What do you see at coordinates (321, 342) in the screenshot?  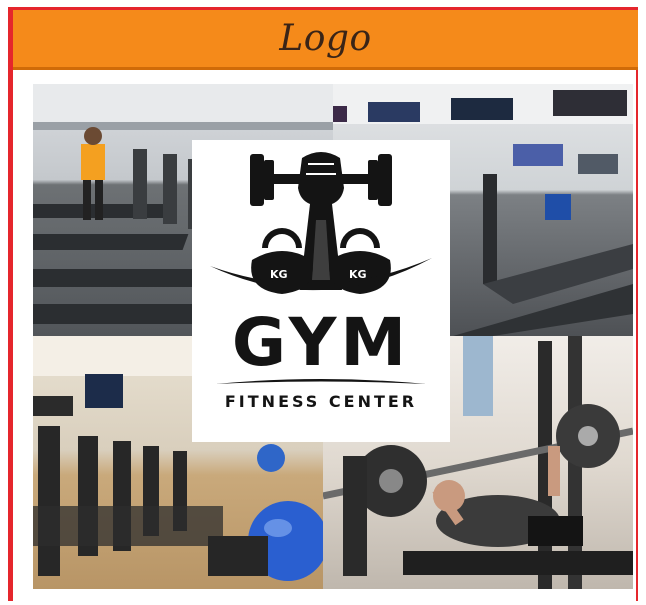 I see `gym-logo-text: GYM` at bounding box center [321, 342].